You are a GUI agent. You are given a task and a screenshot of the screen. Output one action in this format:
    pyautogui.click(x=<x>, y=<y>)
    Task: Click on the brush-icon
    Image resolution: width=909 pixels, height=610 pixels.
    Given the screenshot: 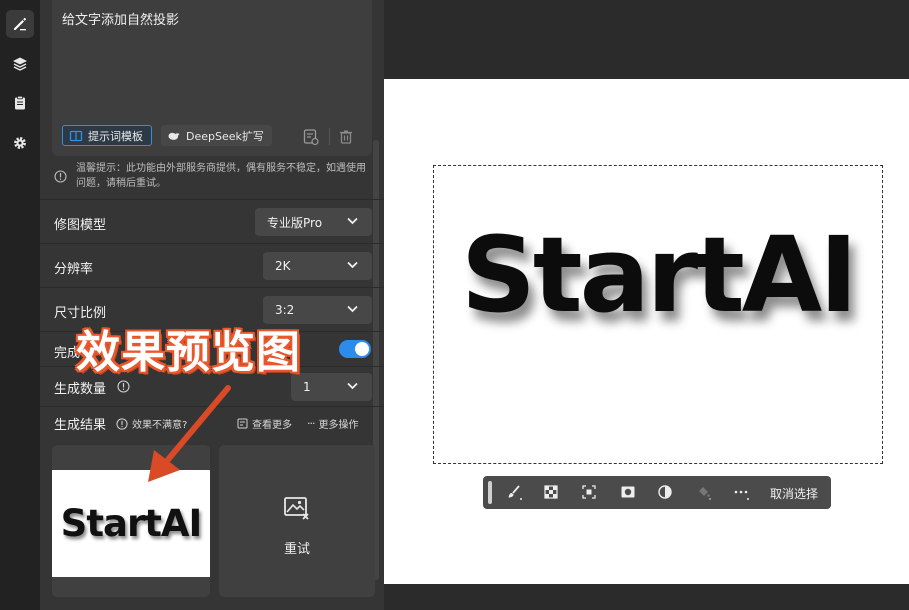 What is the action you would take?
    pyautogui.click(x=514, y=492)
    